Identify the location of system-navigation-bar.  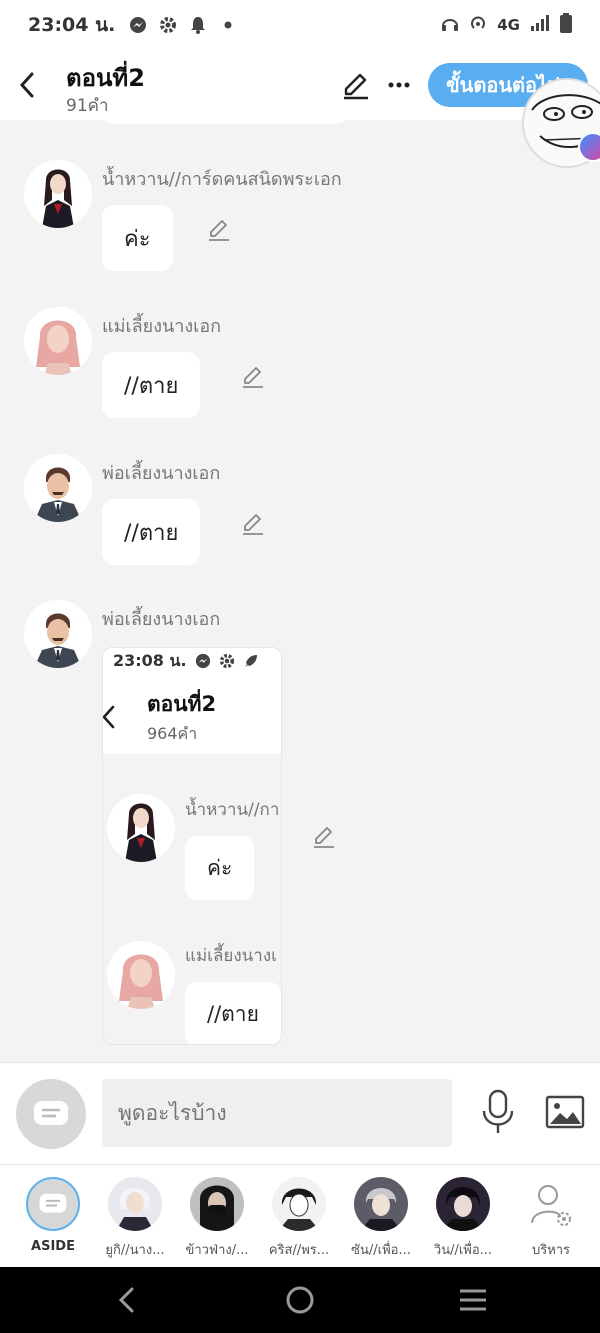
(300, 1300).